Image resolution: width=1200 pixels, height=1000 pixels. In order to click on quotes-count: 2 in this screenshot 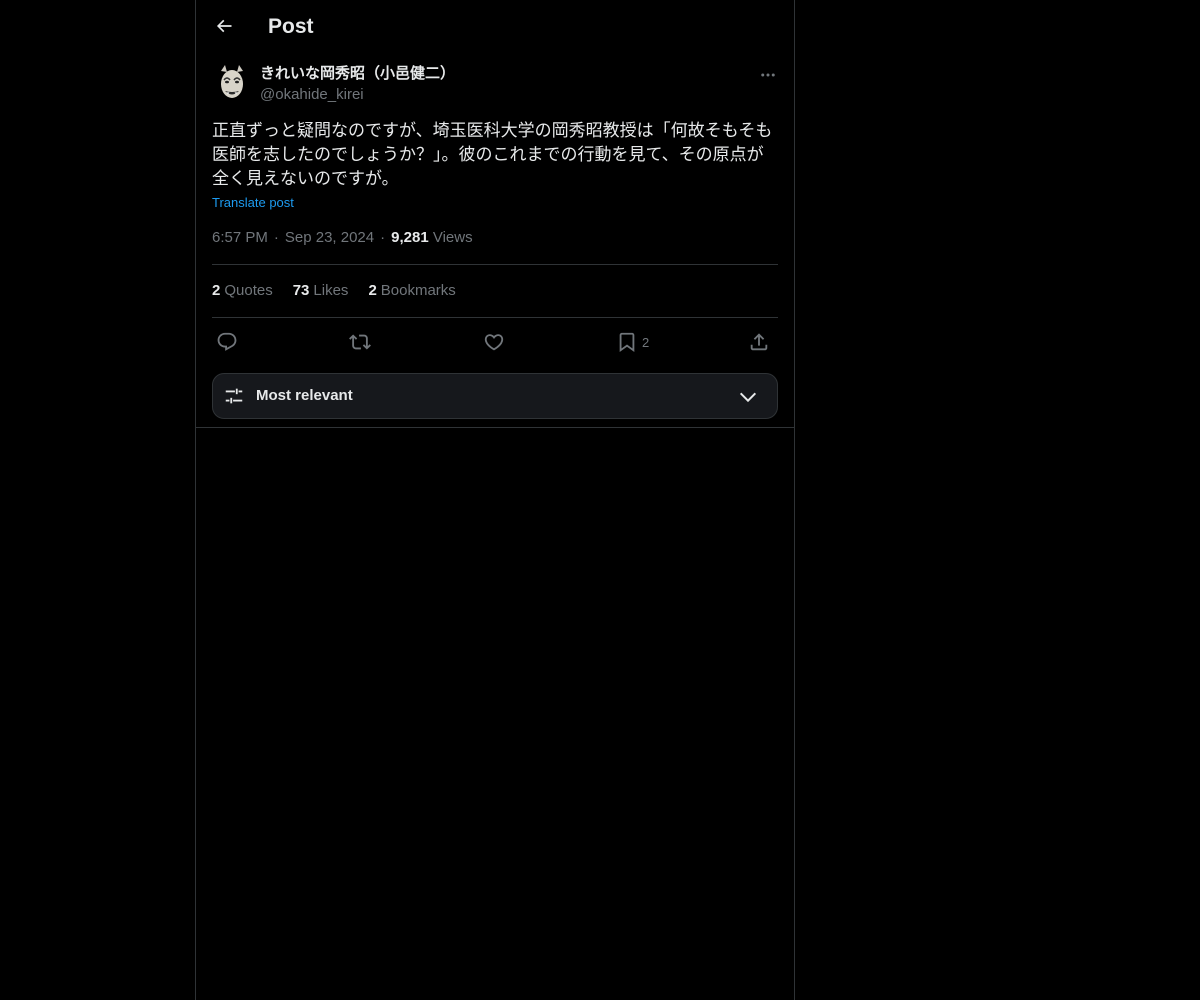, I will do `click(216, 290)`.